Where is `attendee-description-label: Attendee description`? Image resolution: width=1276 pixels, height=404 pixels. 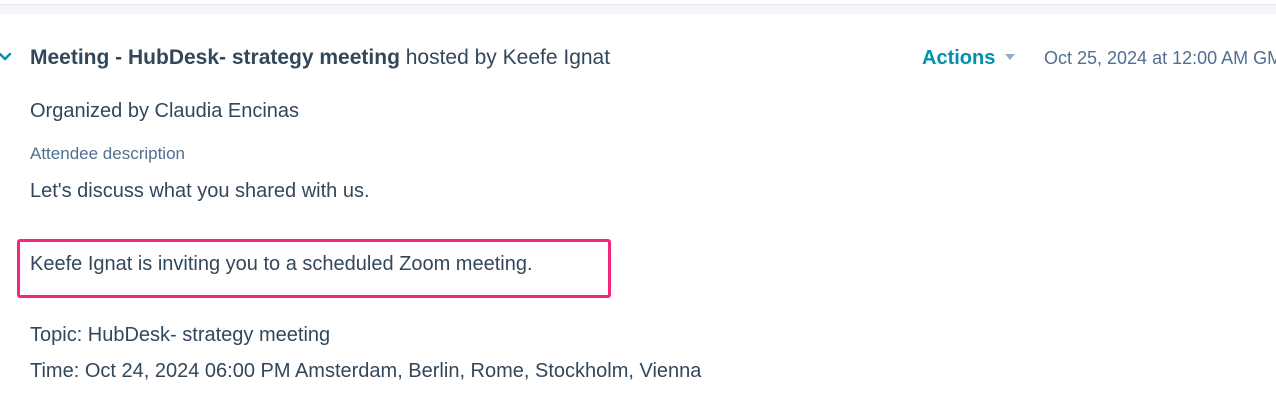 attendee-description-label: Attendee description is located at coordinates (107, 153).